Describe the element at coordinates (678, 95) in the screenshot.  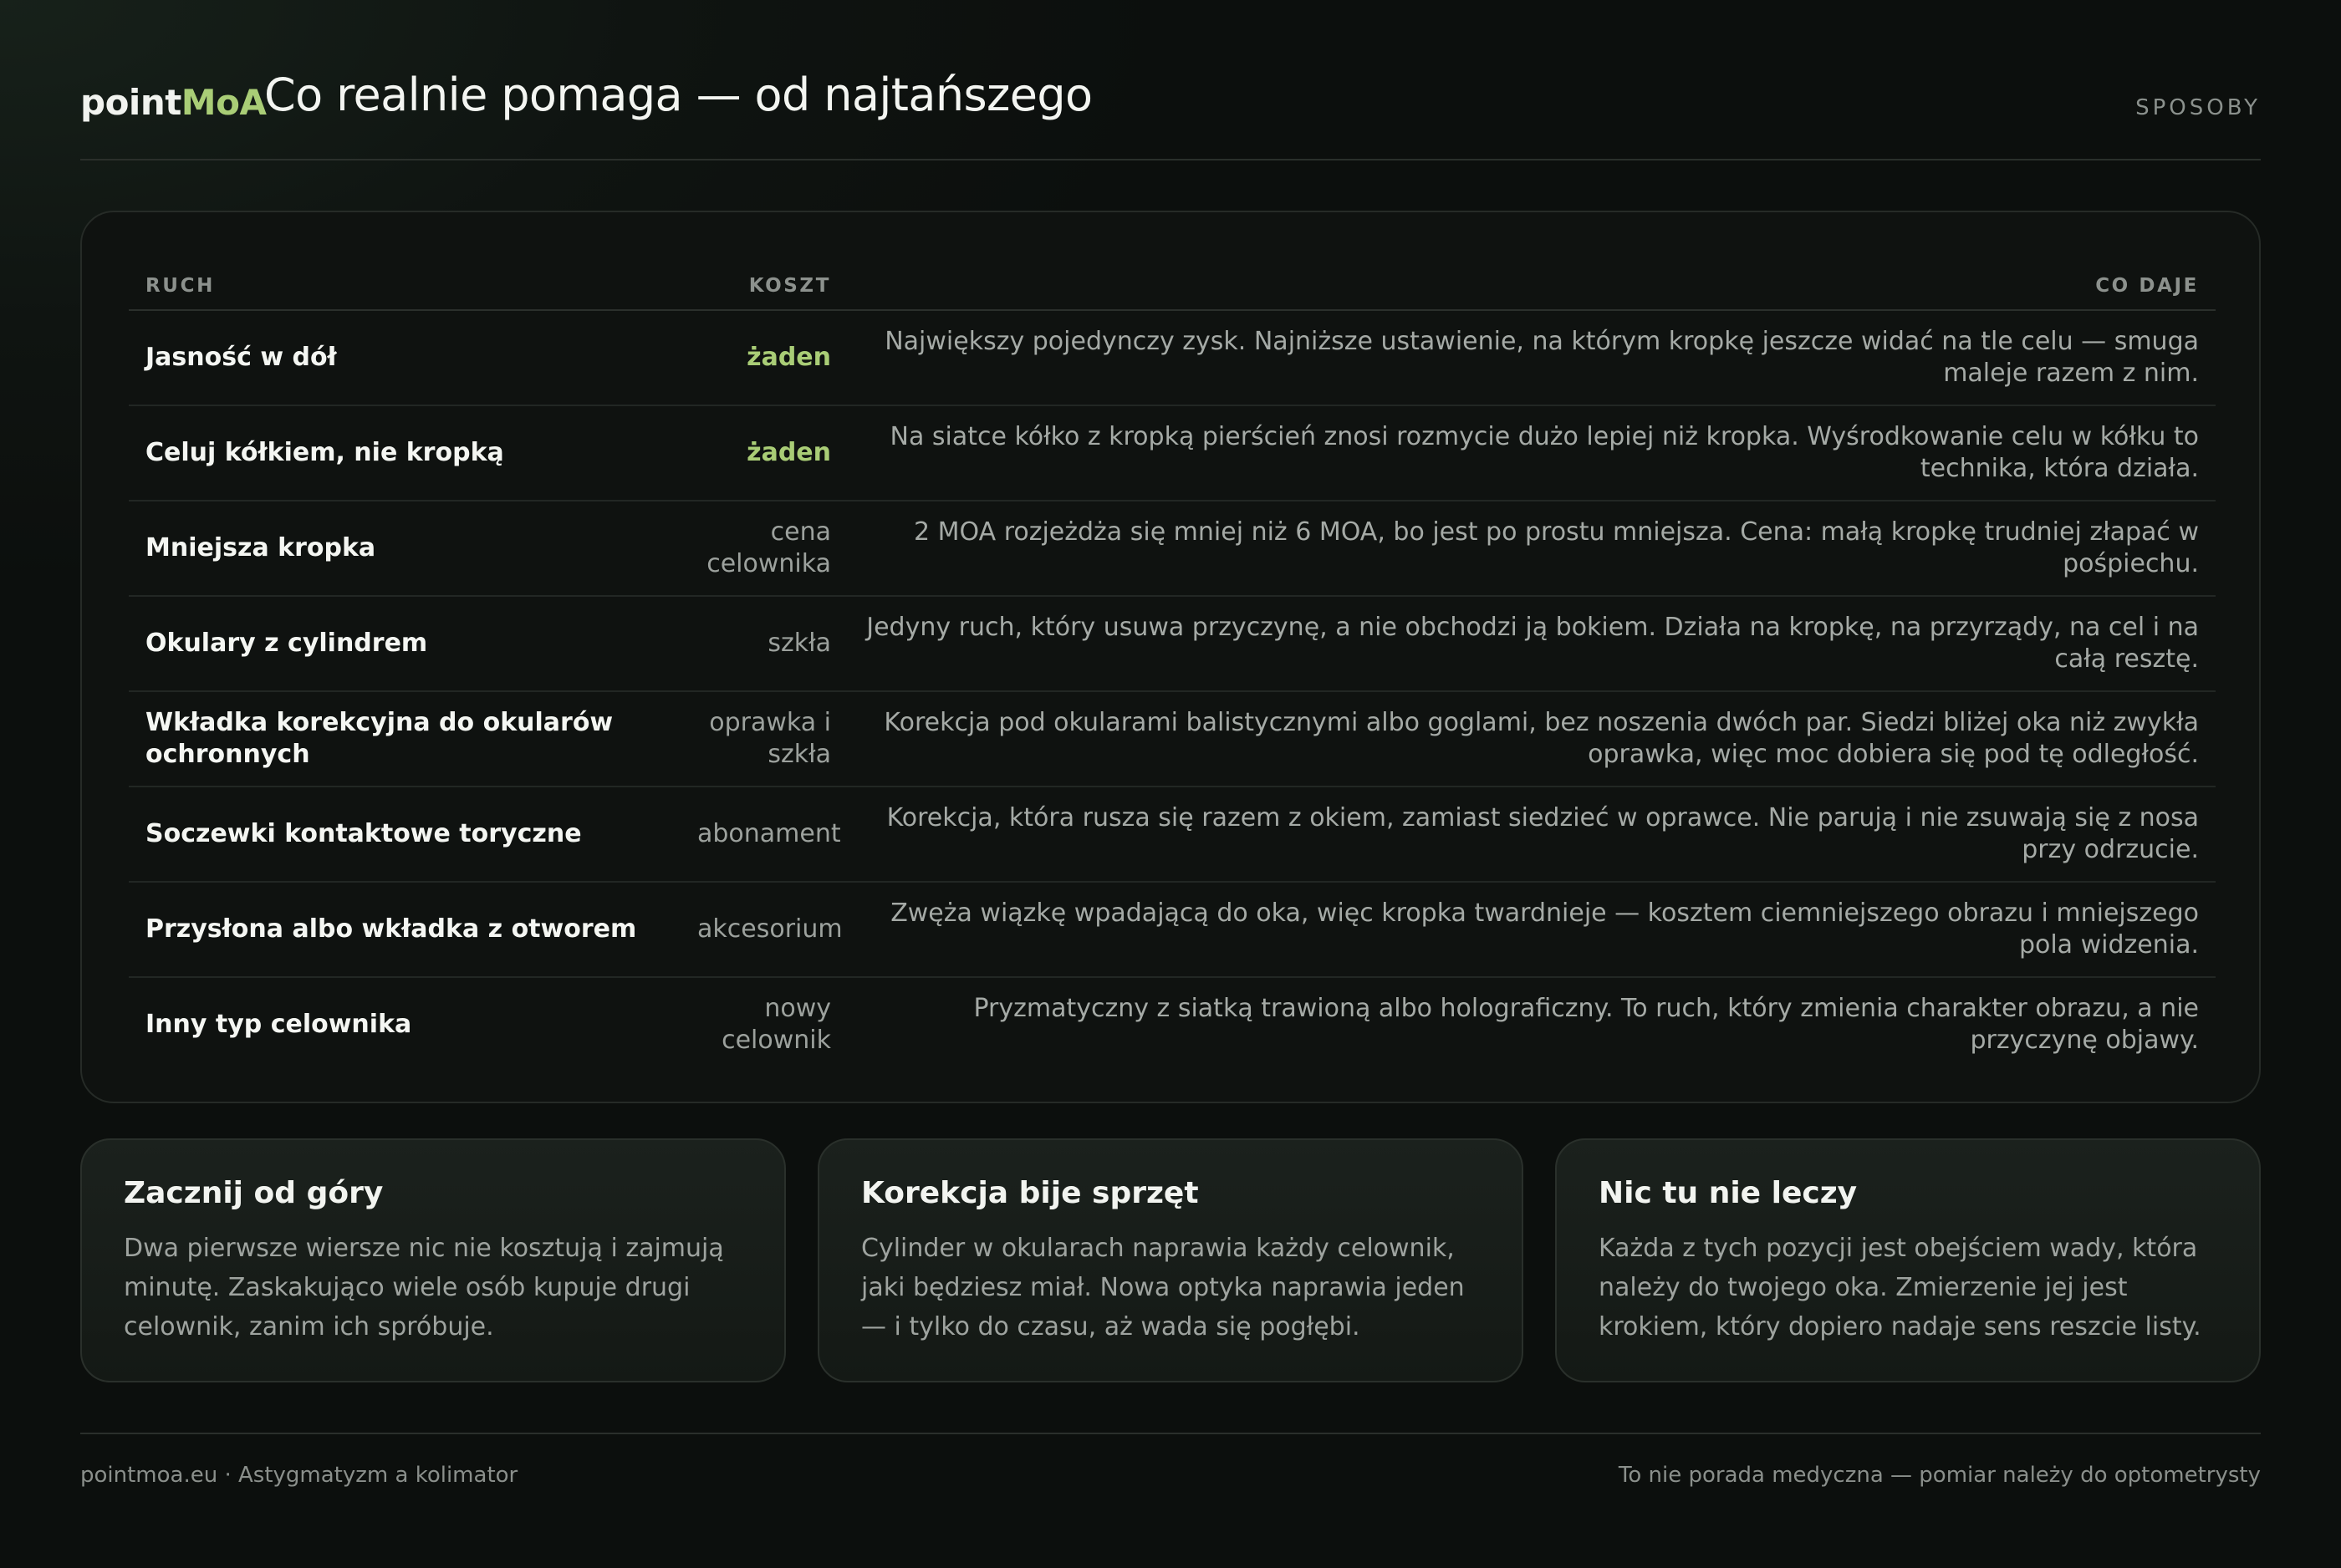
I see `page-title: Co realnie pomaga — od najtańszego` at that location.